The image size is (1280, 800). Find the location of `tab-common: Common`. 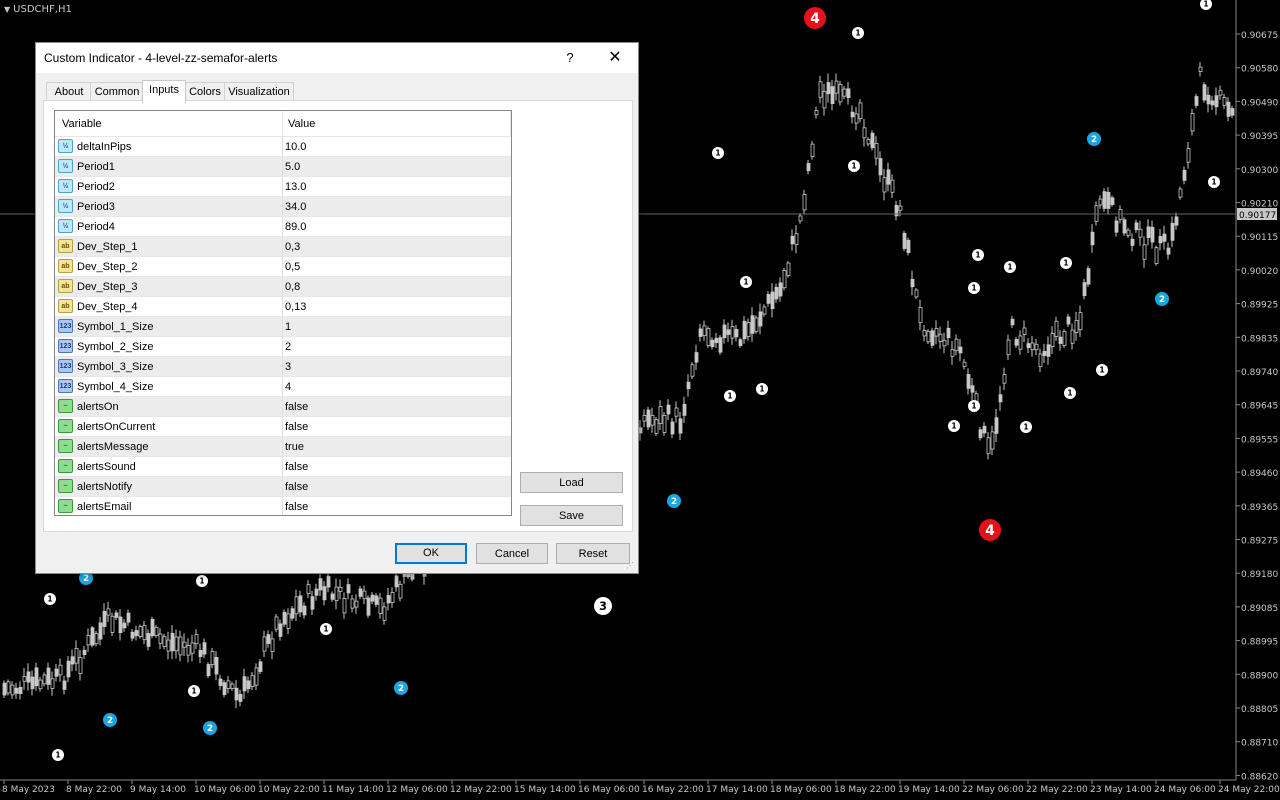

tab-common: Common is located at coordinates (117, 92).